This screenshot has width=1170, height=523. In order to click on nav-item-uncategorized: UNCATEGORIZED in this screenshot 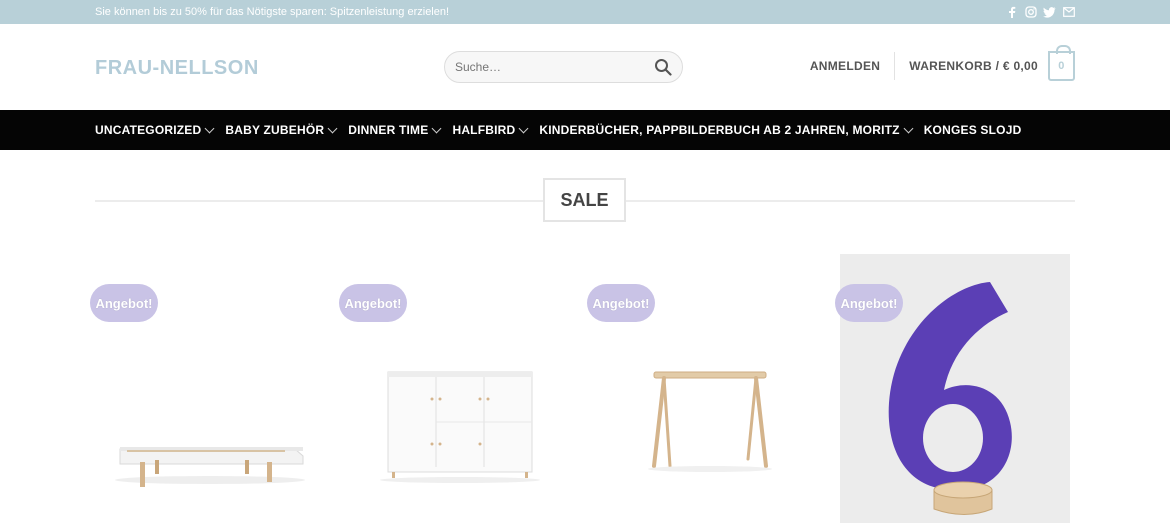, I will do `click(155, 130)`.